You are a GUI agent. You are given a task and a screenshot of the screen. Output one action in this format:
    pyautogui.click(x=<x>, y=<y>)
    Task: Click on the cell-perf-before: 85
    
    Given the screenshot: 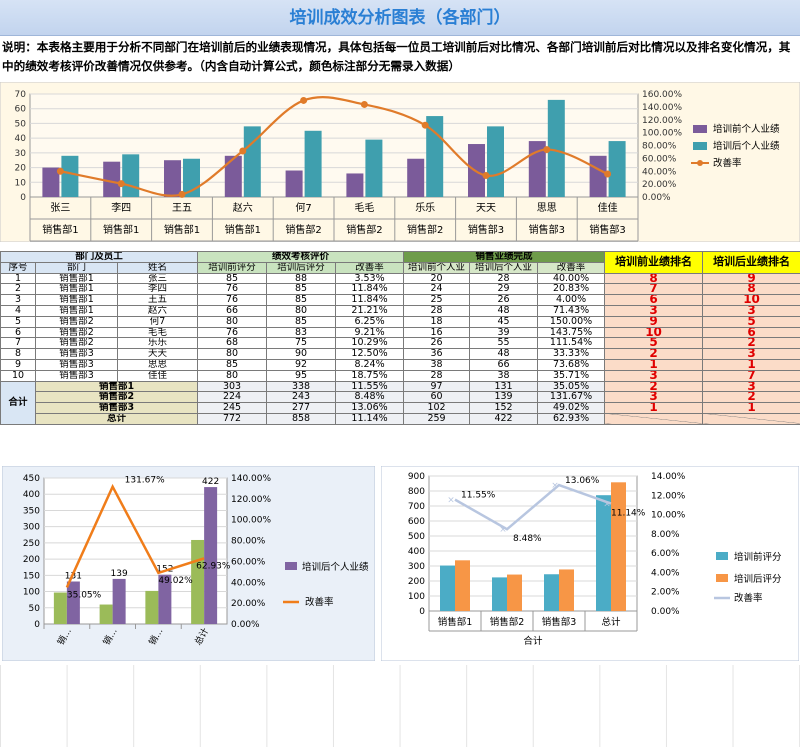 What is the action you would take?
    pyautogui.click(x=232, y=364)
    